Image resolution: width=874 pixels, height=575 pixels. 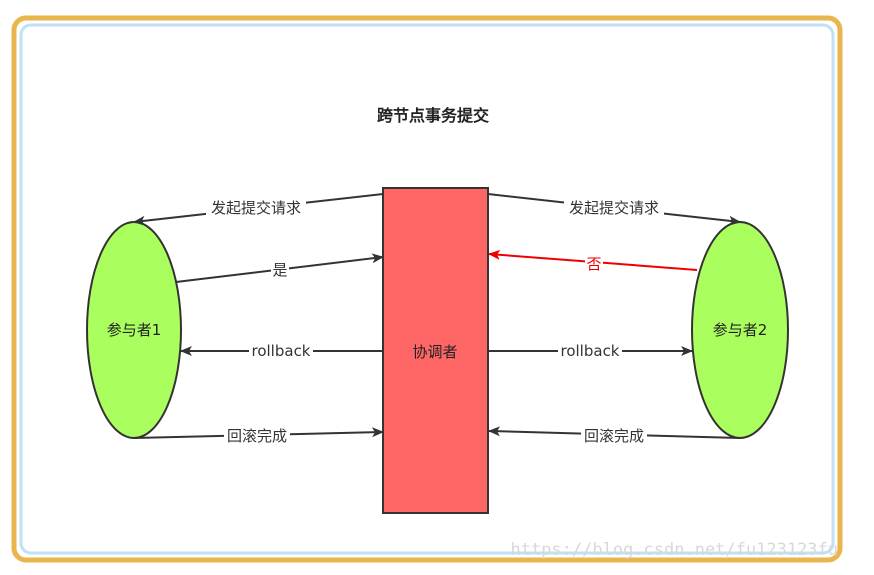 What do you see at coordinates (590, 351) in the screenshot?
I see `edge-label-rollback-right: rollback` at bounding box center [590, 351].